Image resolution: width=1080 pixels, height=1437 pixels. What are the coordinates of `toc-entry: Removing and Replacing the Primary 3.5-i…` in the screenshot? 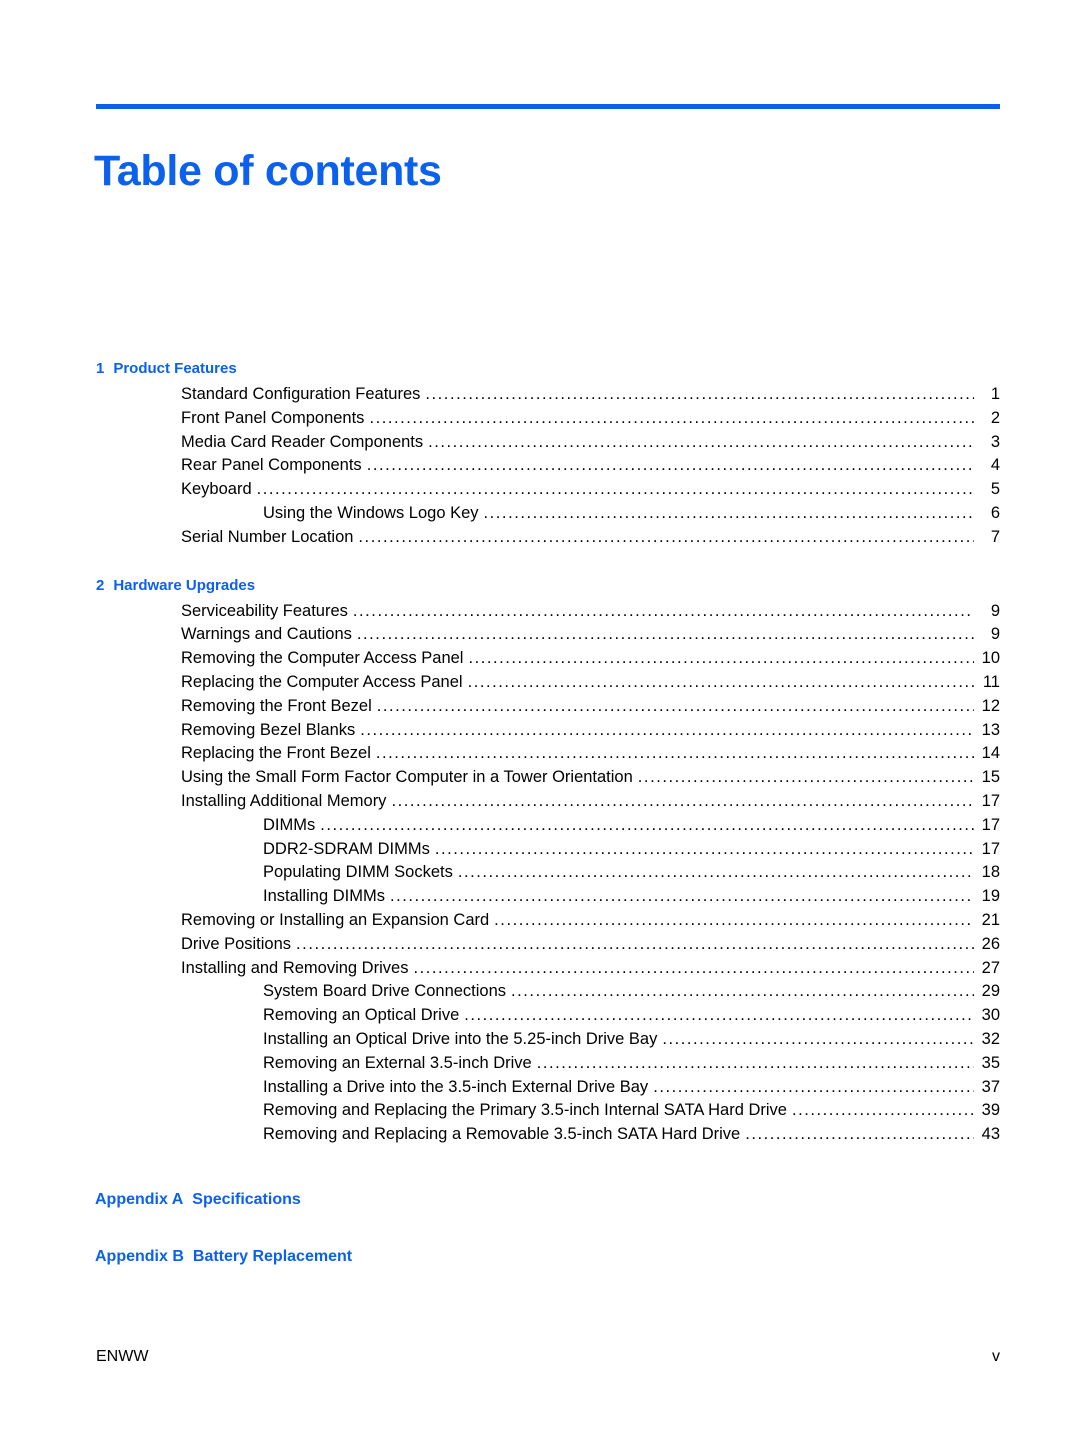 It's located at (540, 1111).